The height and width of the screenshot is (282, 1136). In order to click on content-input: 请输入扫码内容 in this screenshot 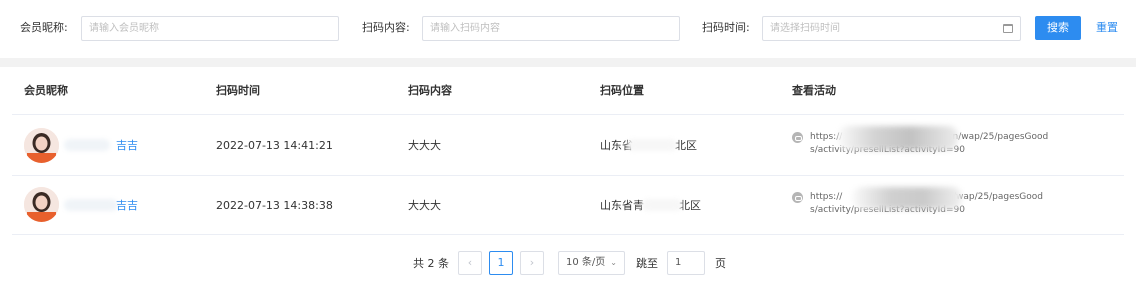, I will do `click(551, 28)`.